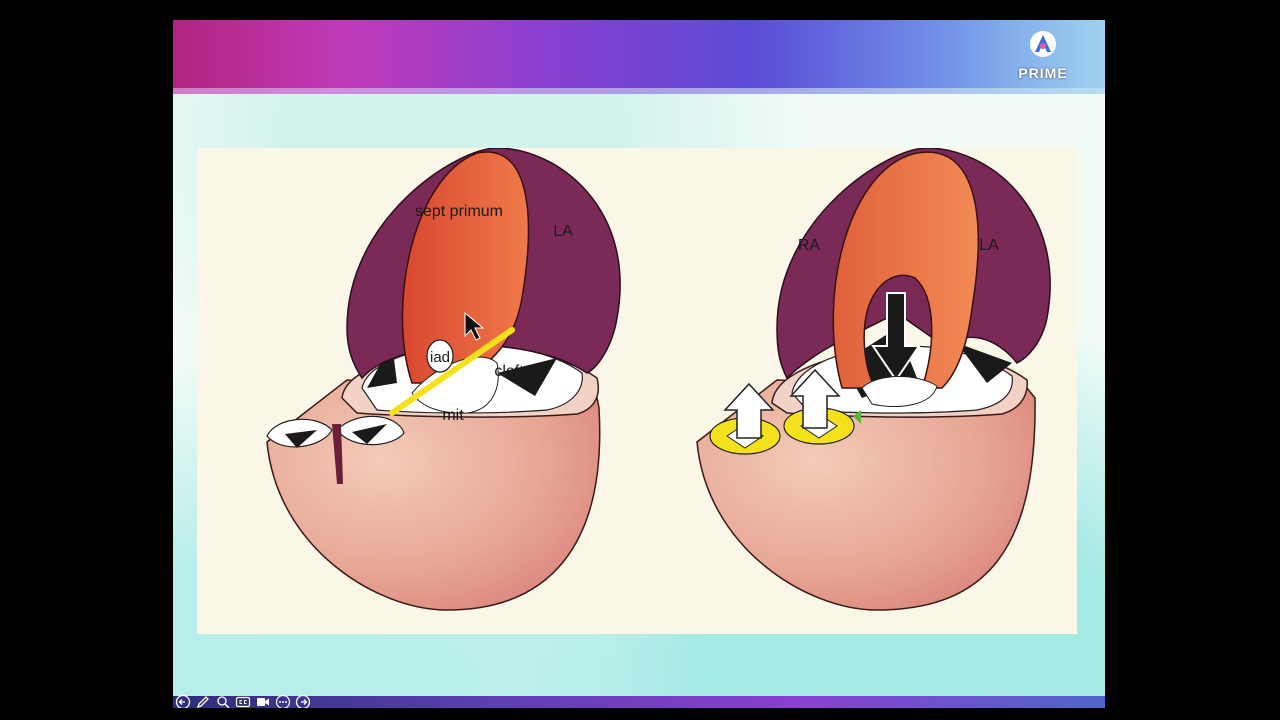  What do you see at coordinates (639, 701) in the screenshot?
I see `presentation-toolbar` at bounding box center [639, 701].